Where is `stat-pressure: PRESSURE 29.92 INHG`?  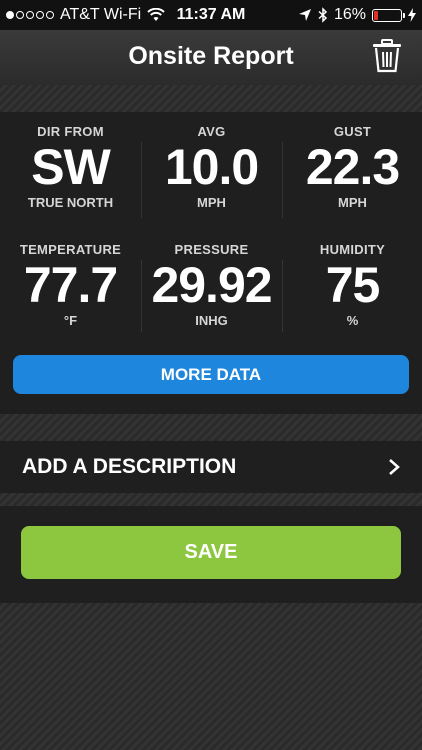 stat-pressure: PRESSURE 29.92 INHG is located at coordinates (211, 285).